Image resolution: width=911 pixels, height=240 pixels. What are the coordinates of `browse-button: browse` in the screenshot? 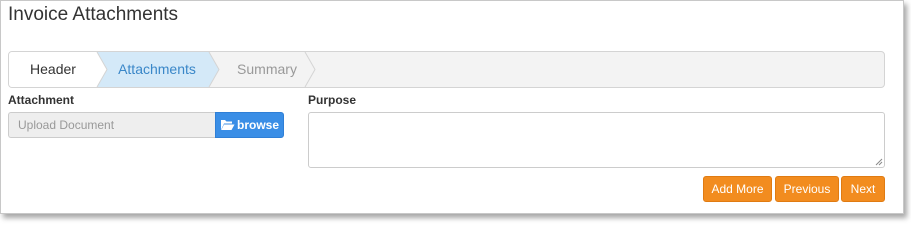 It's located at (249, 125).